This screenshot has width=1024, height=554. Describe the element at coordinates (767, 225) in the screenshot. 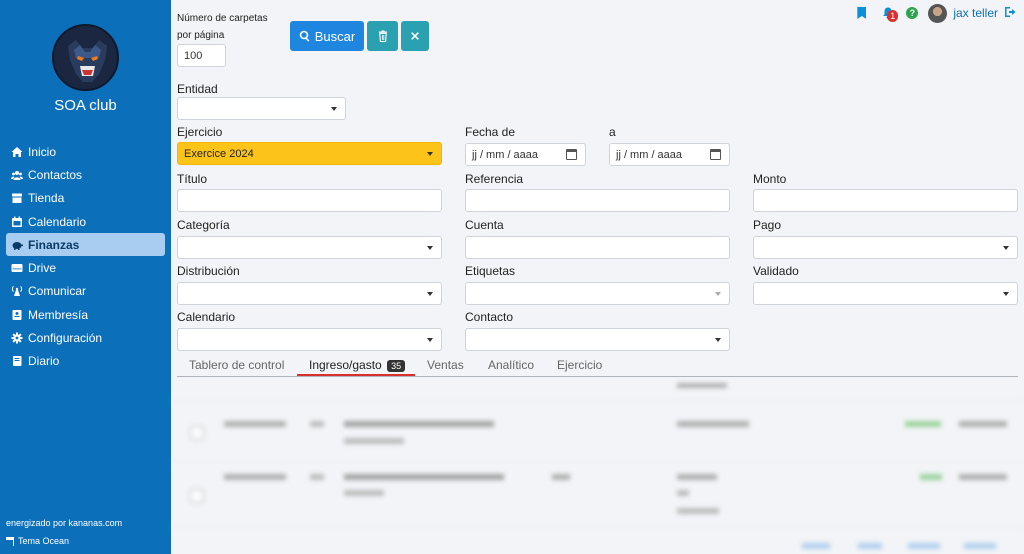

I see `pago-label: Pago` at that location.